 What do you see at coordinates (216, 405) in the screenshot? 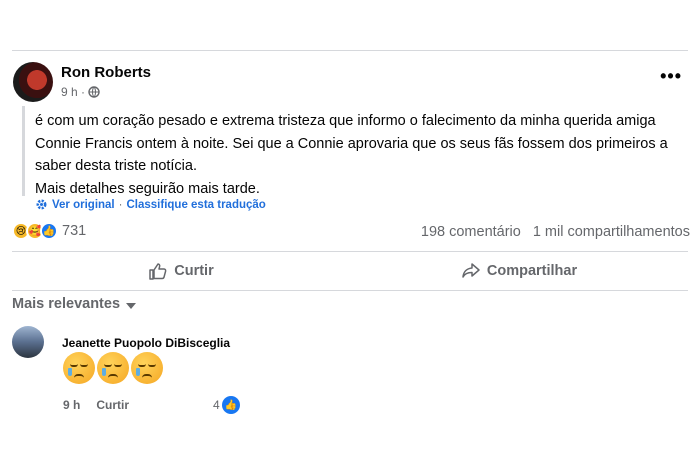
I see `comment-reaction-count: 4` at bounding box center [216, 405].